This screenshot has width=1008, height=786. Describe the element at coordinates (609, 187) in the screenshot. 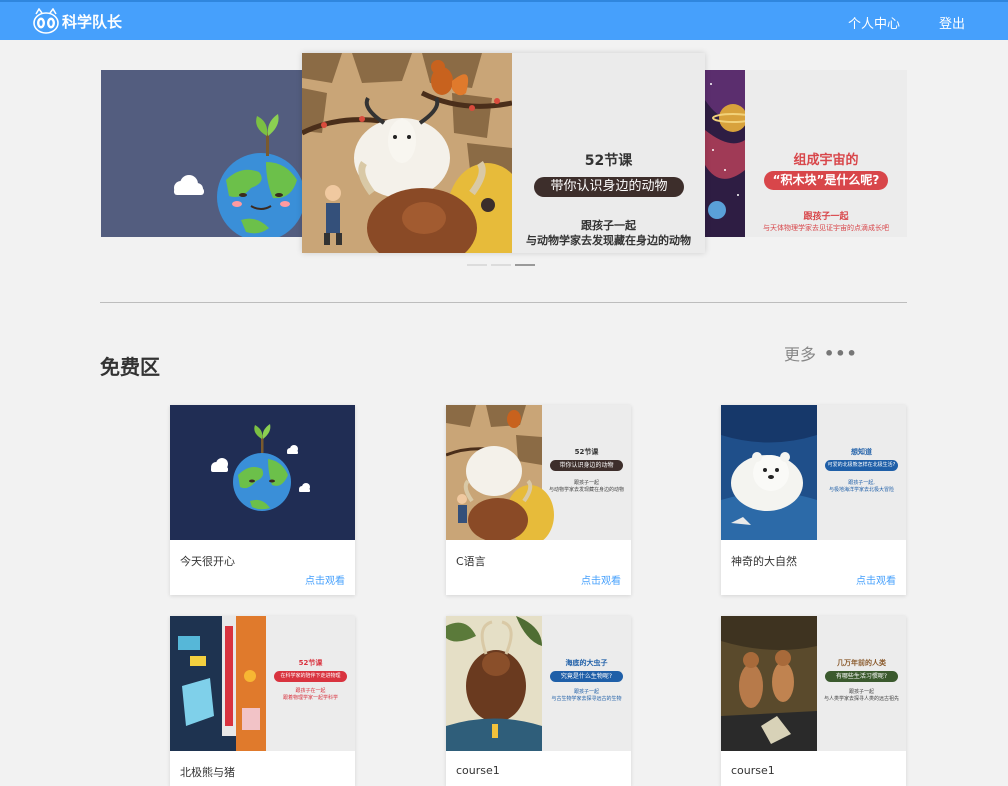

I see `slide-animals-pill: 带你认识身边的动物` at that location.